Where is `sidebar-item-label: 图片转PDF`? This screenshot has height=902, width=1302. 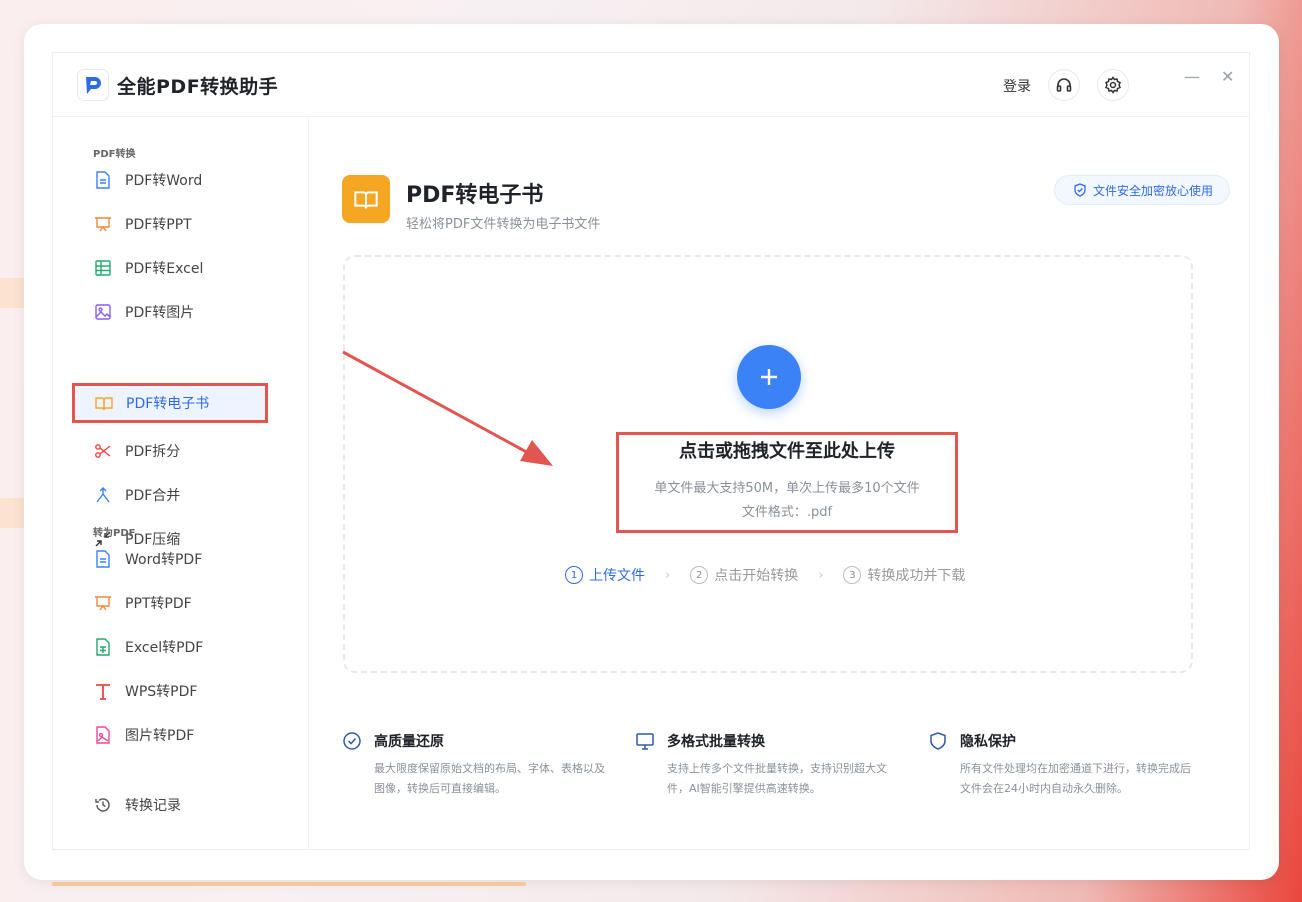 sidebar-item-label: 图片转PDF is located at coordinates (160, 736).